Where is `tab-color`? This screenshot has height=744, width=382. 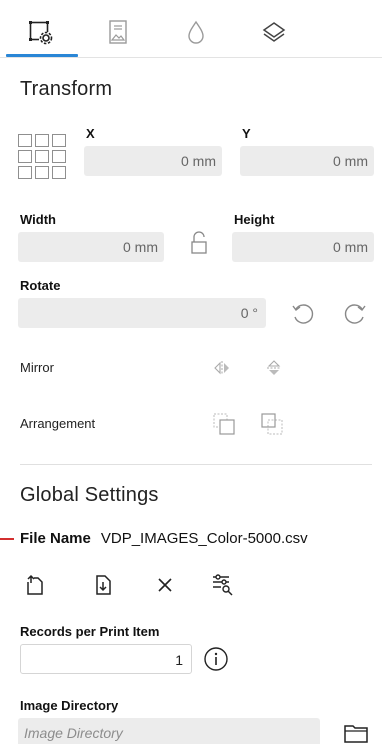
tab-color is located at coordinates (196, 32).